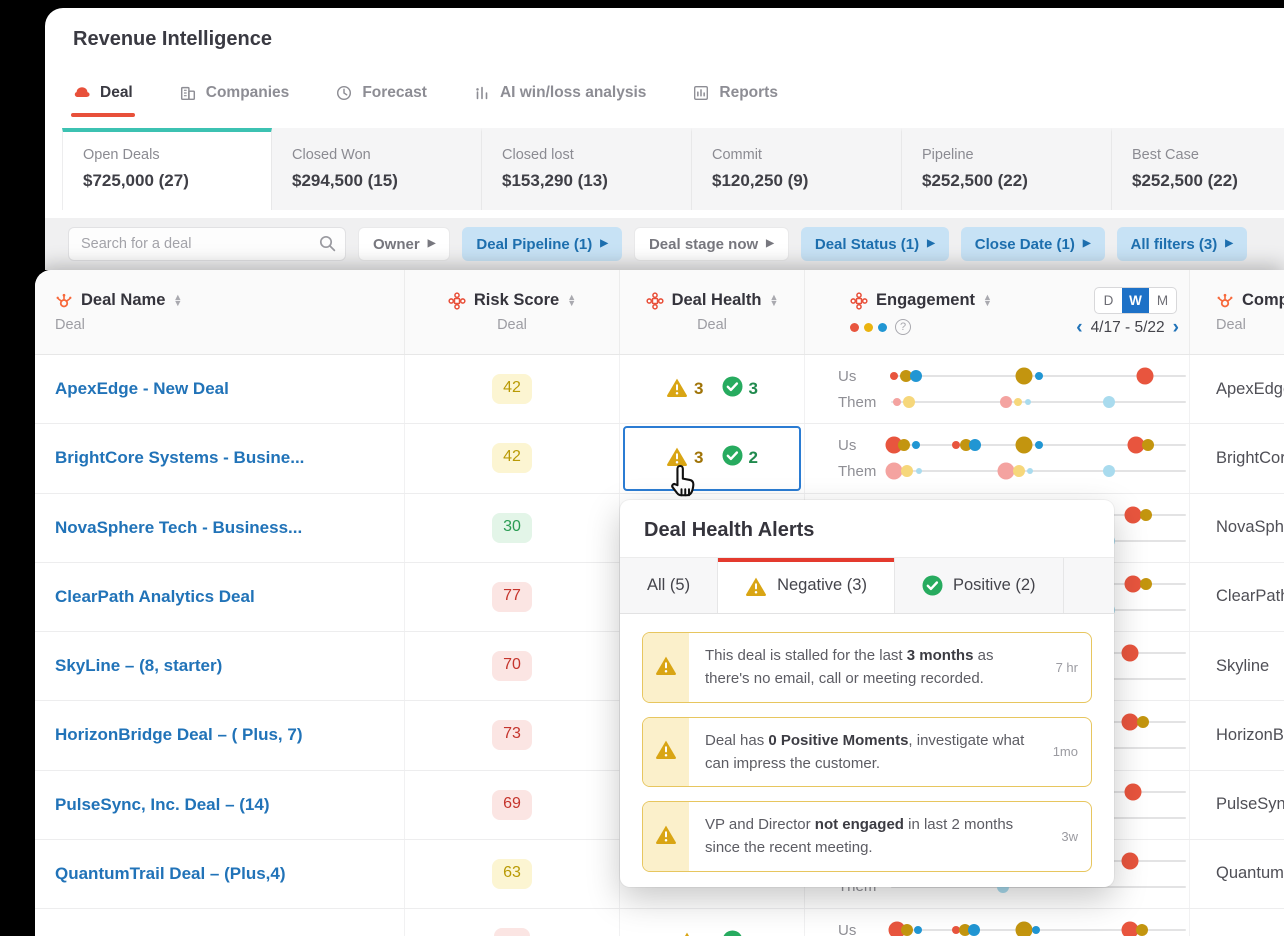  Describe the element at coordinates (207, 244) in the screenshot. I see `search-input` at that location.